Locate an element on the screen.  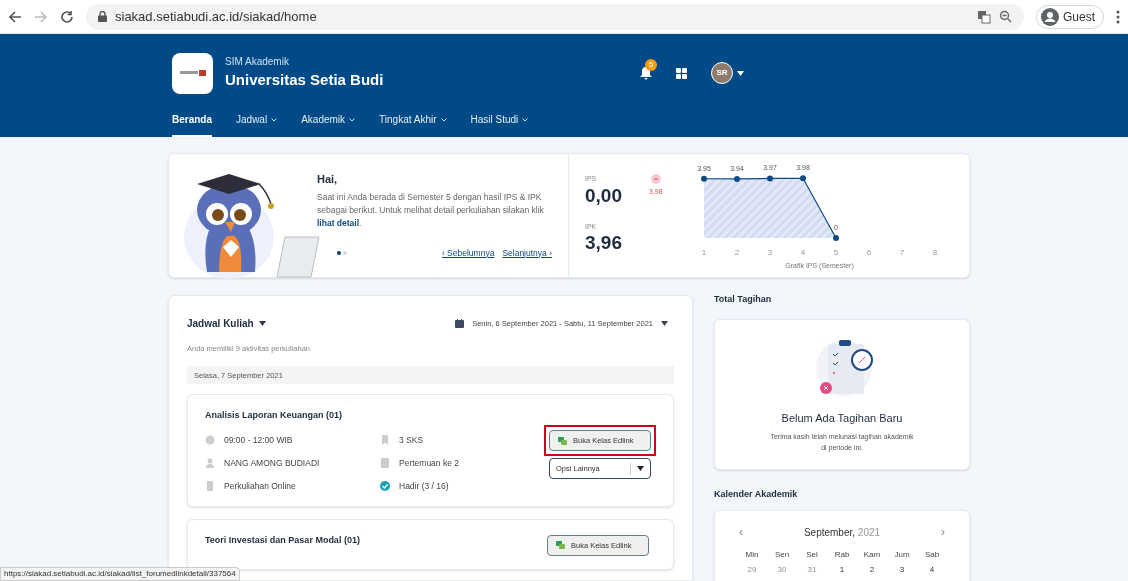
course-detail: NANG AMONG BUDIADI is located at coordinates (272, 463).